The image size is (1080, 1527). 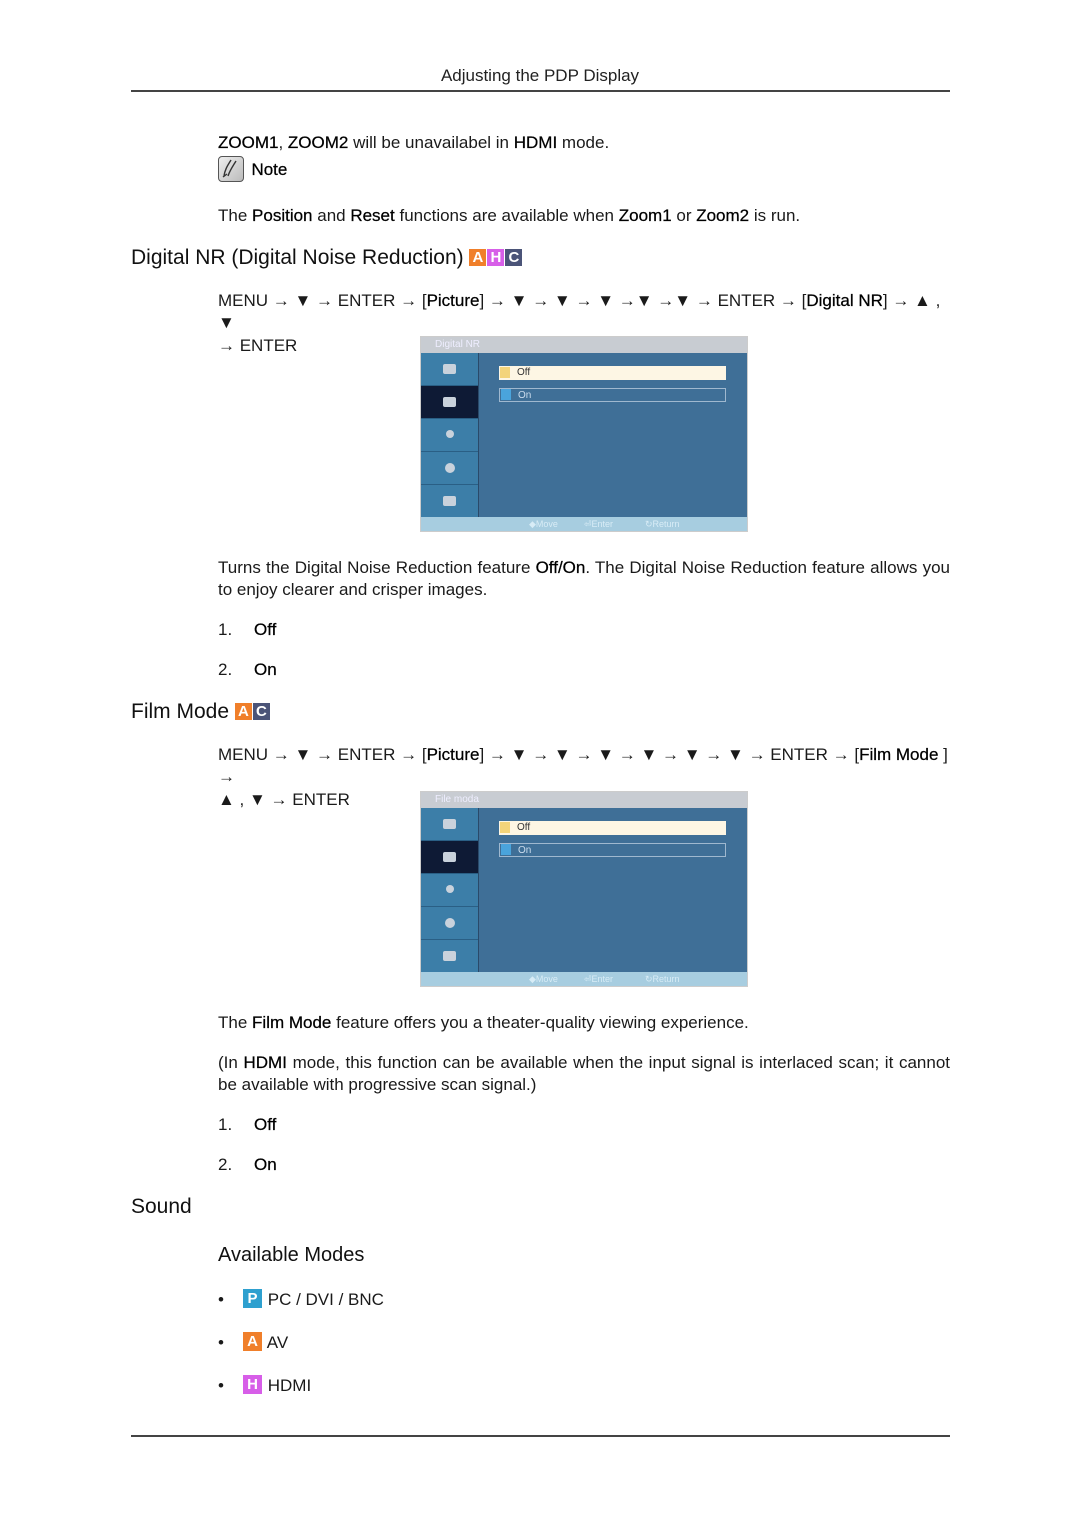 I want to click on sound-icon, so click(x=450, y=889).